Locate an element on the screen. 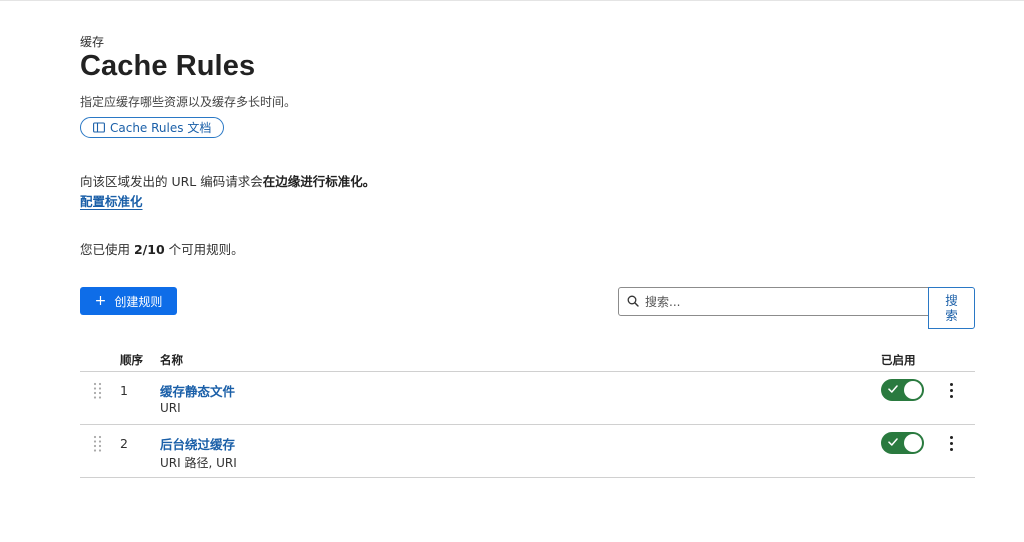  plus-icon: + is located at coordinates (100, 301).